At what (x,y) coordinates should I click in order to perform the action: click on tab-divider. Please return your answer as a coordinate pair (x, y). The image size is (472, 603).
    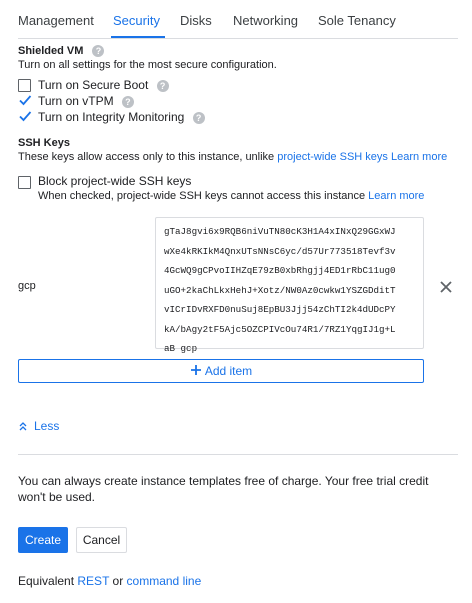
    Looking at the image, I should click on (238, 38).